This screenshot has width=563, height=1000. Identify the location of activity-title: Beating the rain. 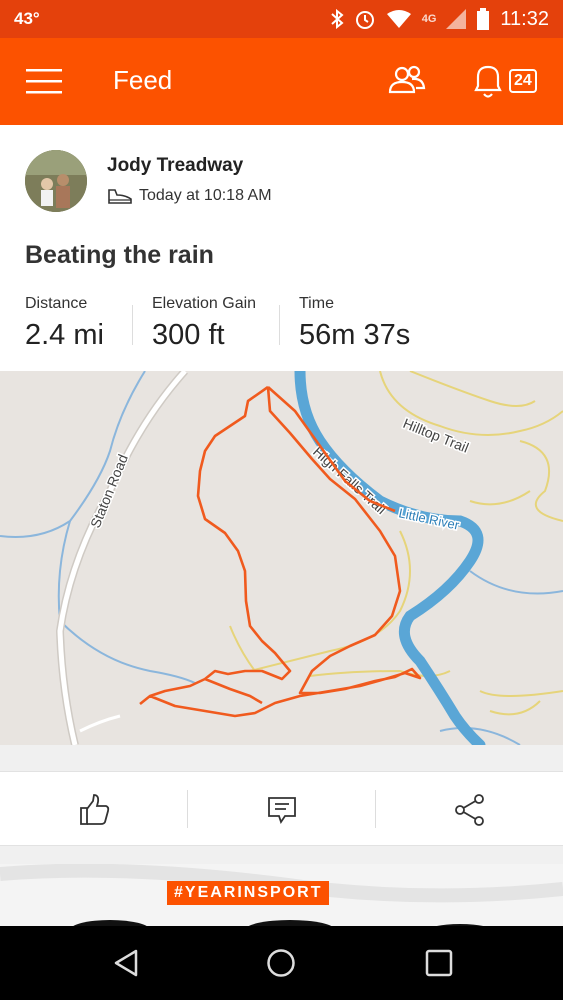
(119, 255).